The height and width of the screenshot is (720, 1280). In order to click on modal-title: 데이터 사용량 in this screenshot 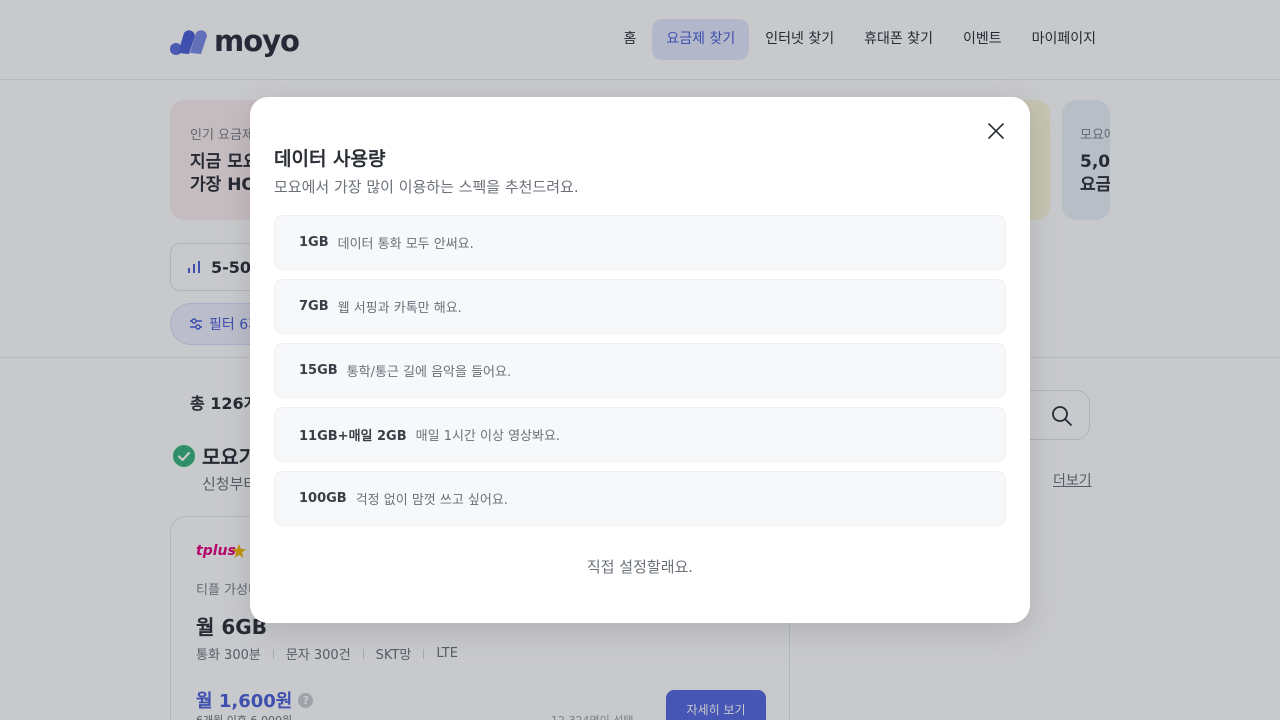, I will do `click(330, 159)`.